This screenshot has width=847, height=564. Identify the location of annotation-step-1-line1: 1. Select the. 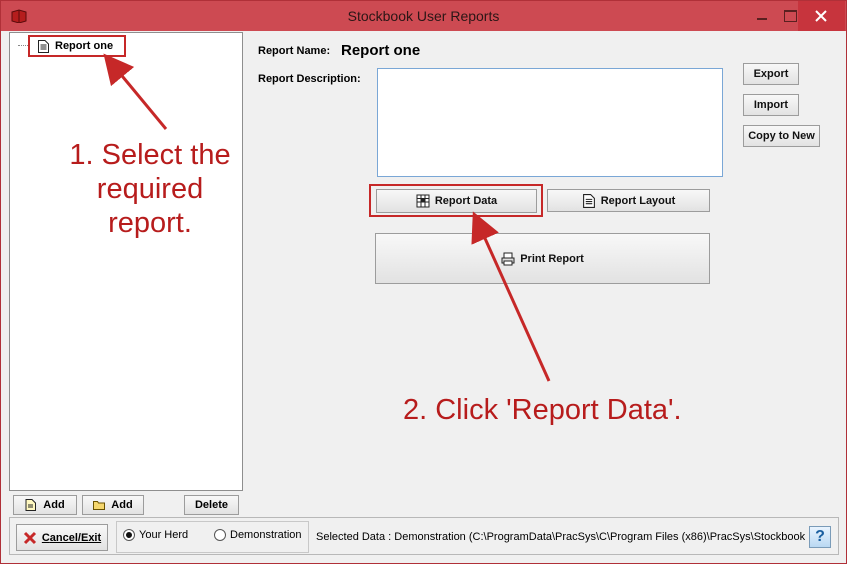
(150, 155).